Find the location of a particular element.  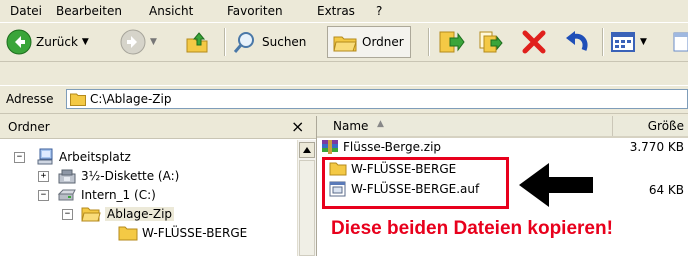

forward-arrow-icon is located at coordinates (133, 42).